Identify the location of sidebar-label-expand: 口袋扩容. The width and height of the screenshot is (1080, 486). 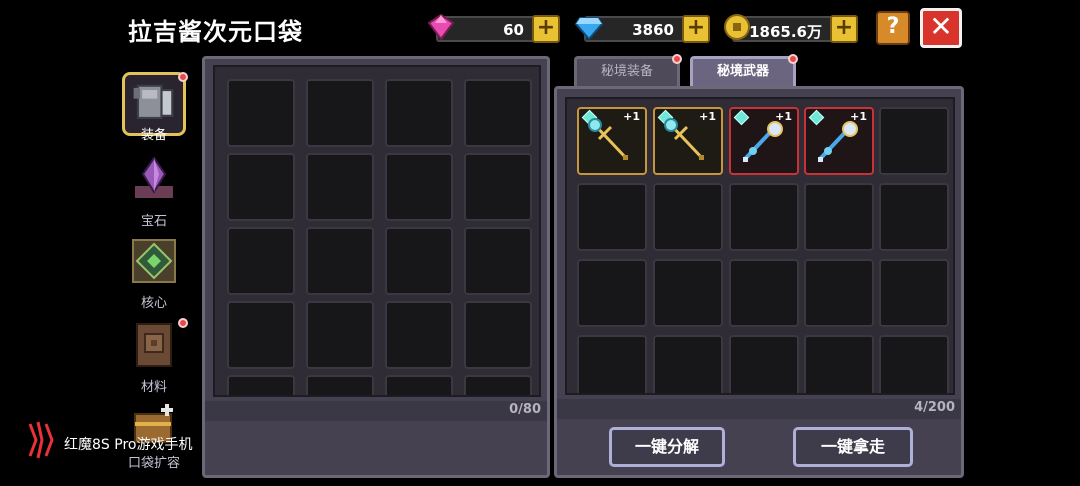
(153, 463).